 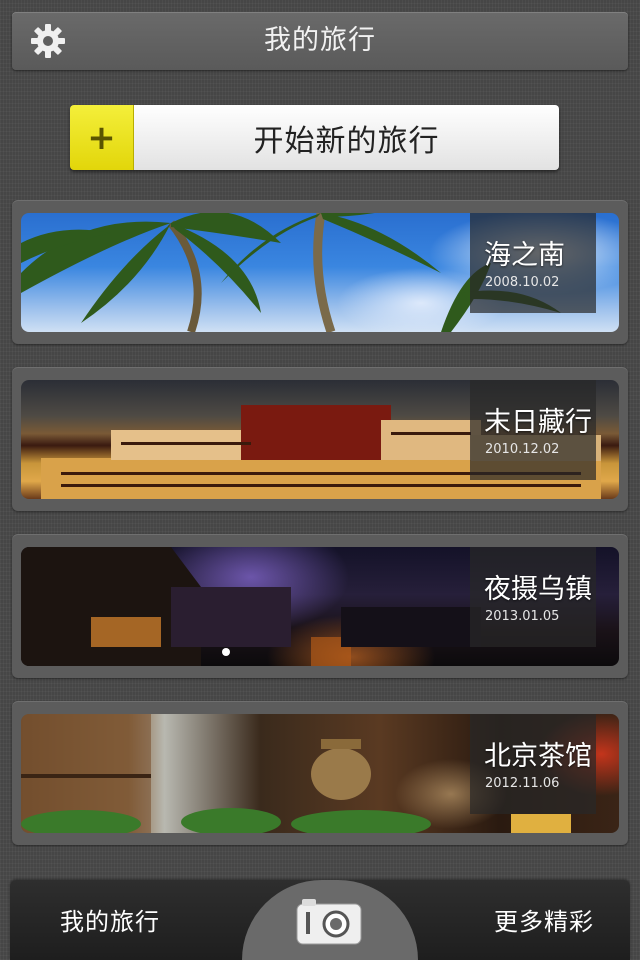 What do you see at coordinates (522, 449) in the screenshot?
I see `trip-date: 2010.12.02` at bounding box center [522, 449].